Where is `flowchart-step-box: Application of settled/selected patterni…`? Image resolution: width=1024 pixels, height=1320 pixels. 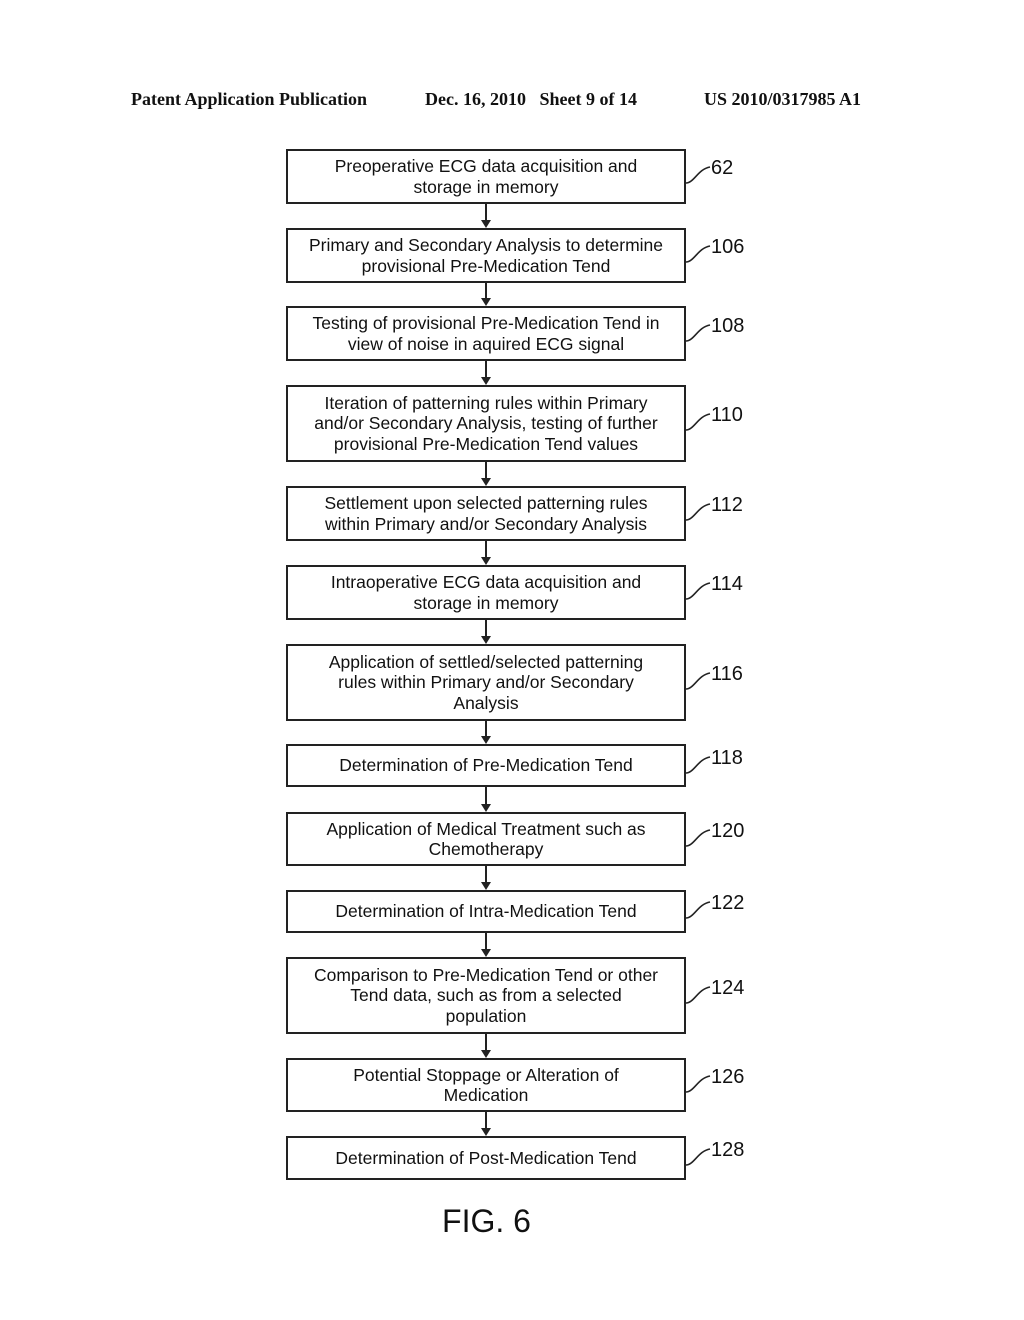 flowchart-step-box: Application of settled/selected patterni… is located at coordinates (486, 682).